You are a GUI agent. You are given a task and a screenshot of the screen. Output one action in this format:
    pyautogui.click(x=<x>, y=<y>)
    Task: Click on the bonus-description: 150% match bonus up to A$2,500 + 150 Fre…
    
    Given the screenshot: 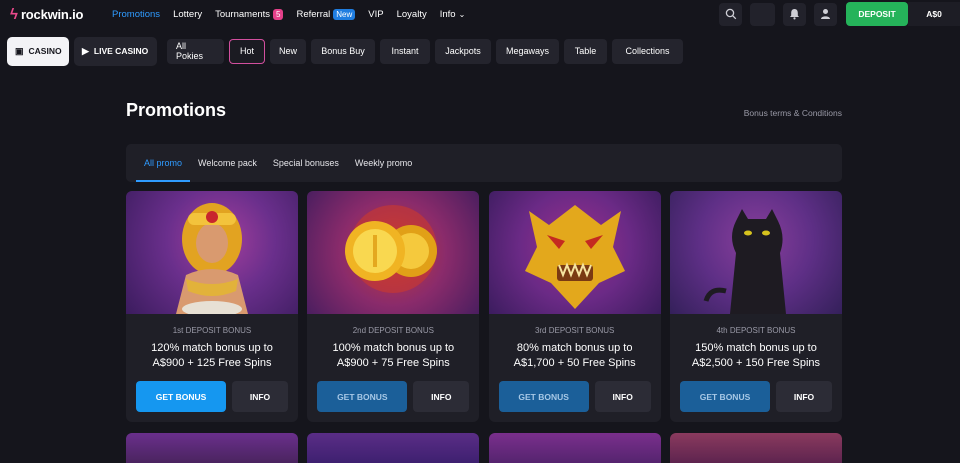 What is the action you would take?
    pyautogui.click(x=756, y=356)
    